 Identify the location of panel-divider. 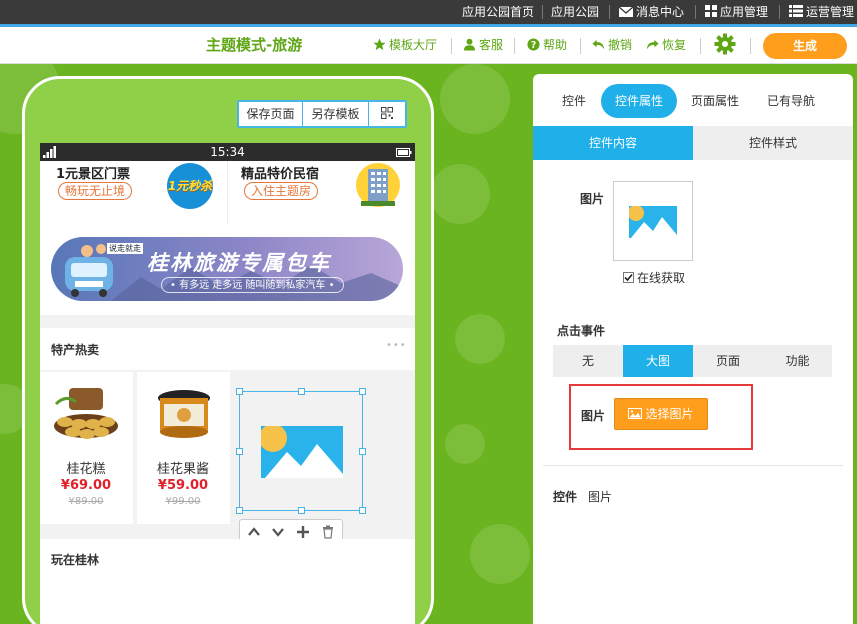
(693, 465).